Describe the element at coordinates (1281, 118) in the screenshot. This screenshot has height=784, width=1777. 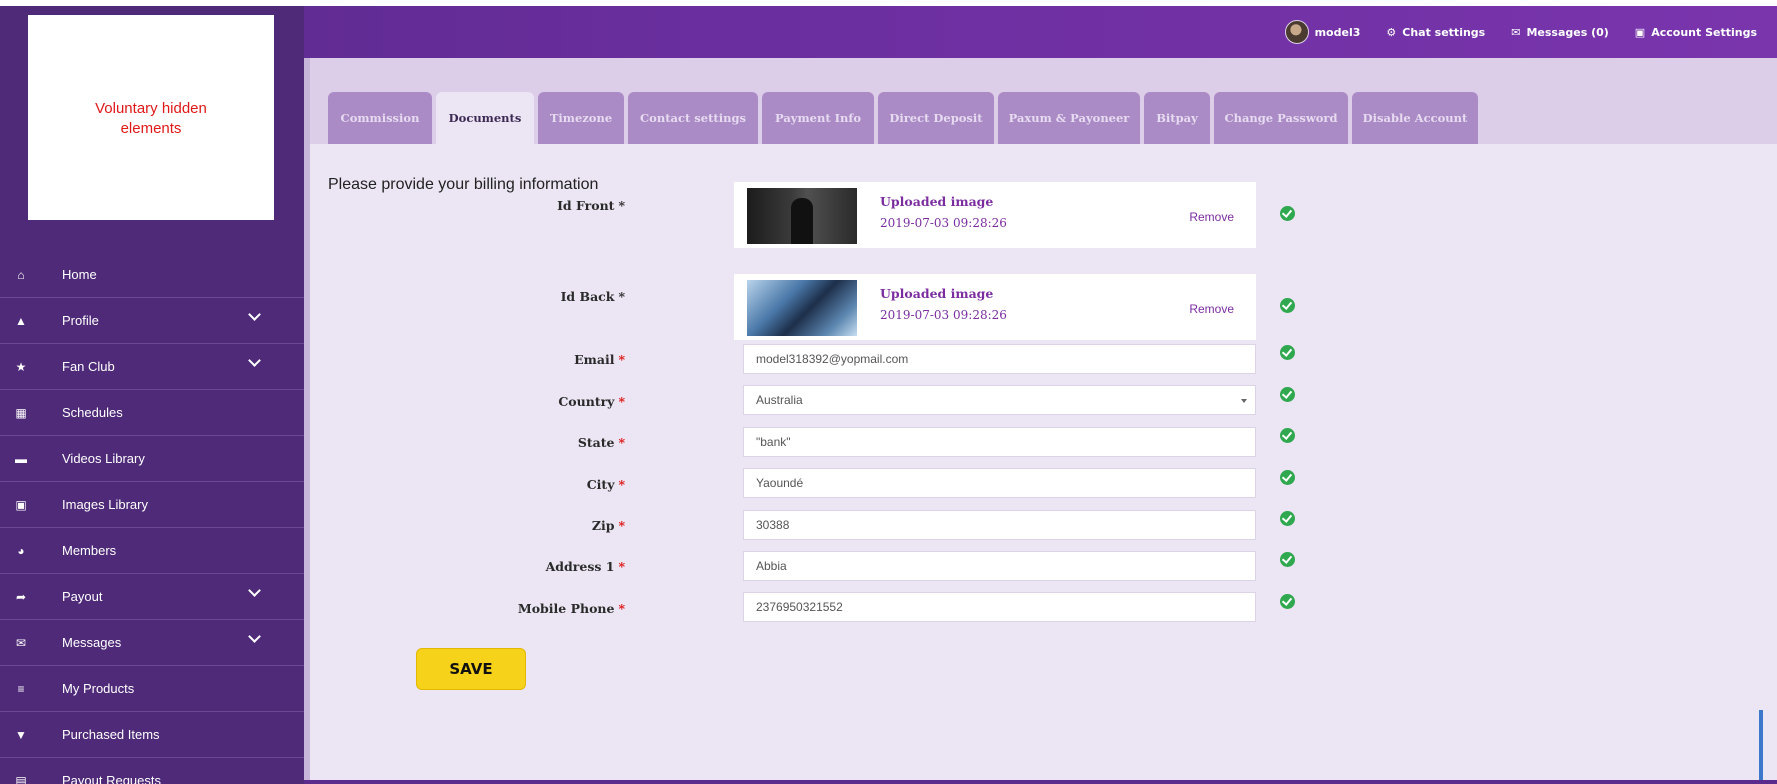
I see `tab-change-password: Change Password` at that location.